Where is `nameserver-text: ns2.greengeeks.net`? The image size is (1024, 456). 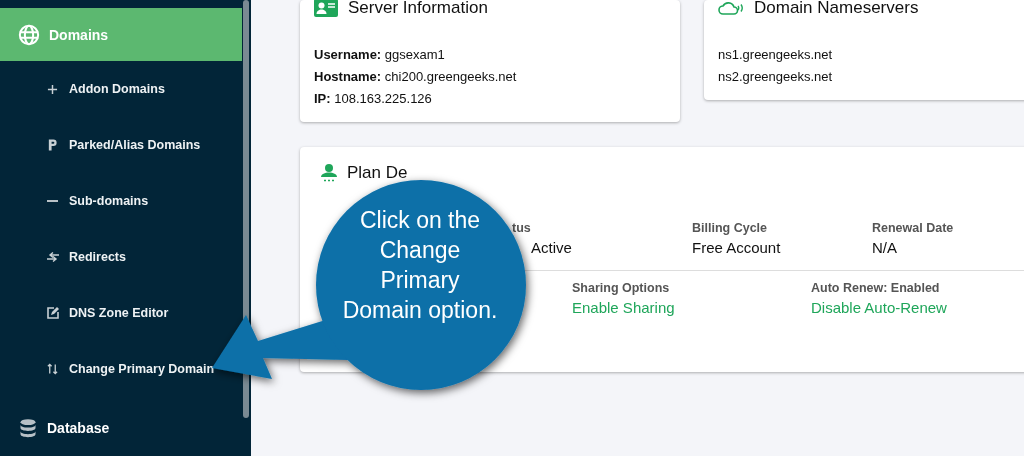 nameserver-text: ns2.greengeeks.net is located at coordinates (776, 77).